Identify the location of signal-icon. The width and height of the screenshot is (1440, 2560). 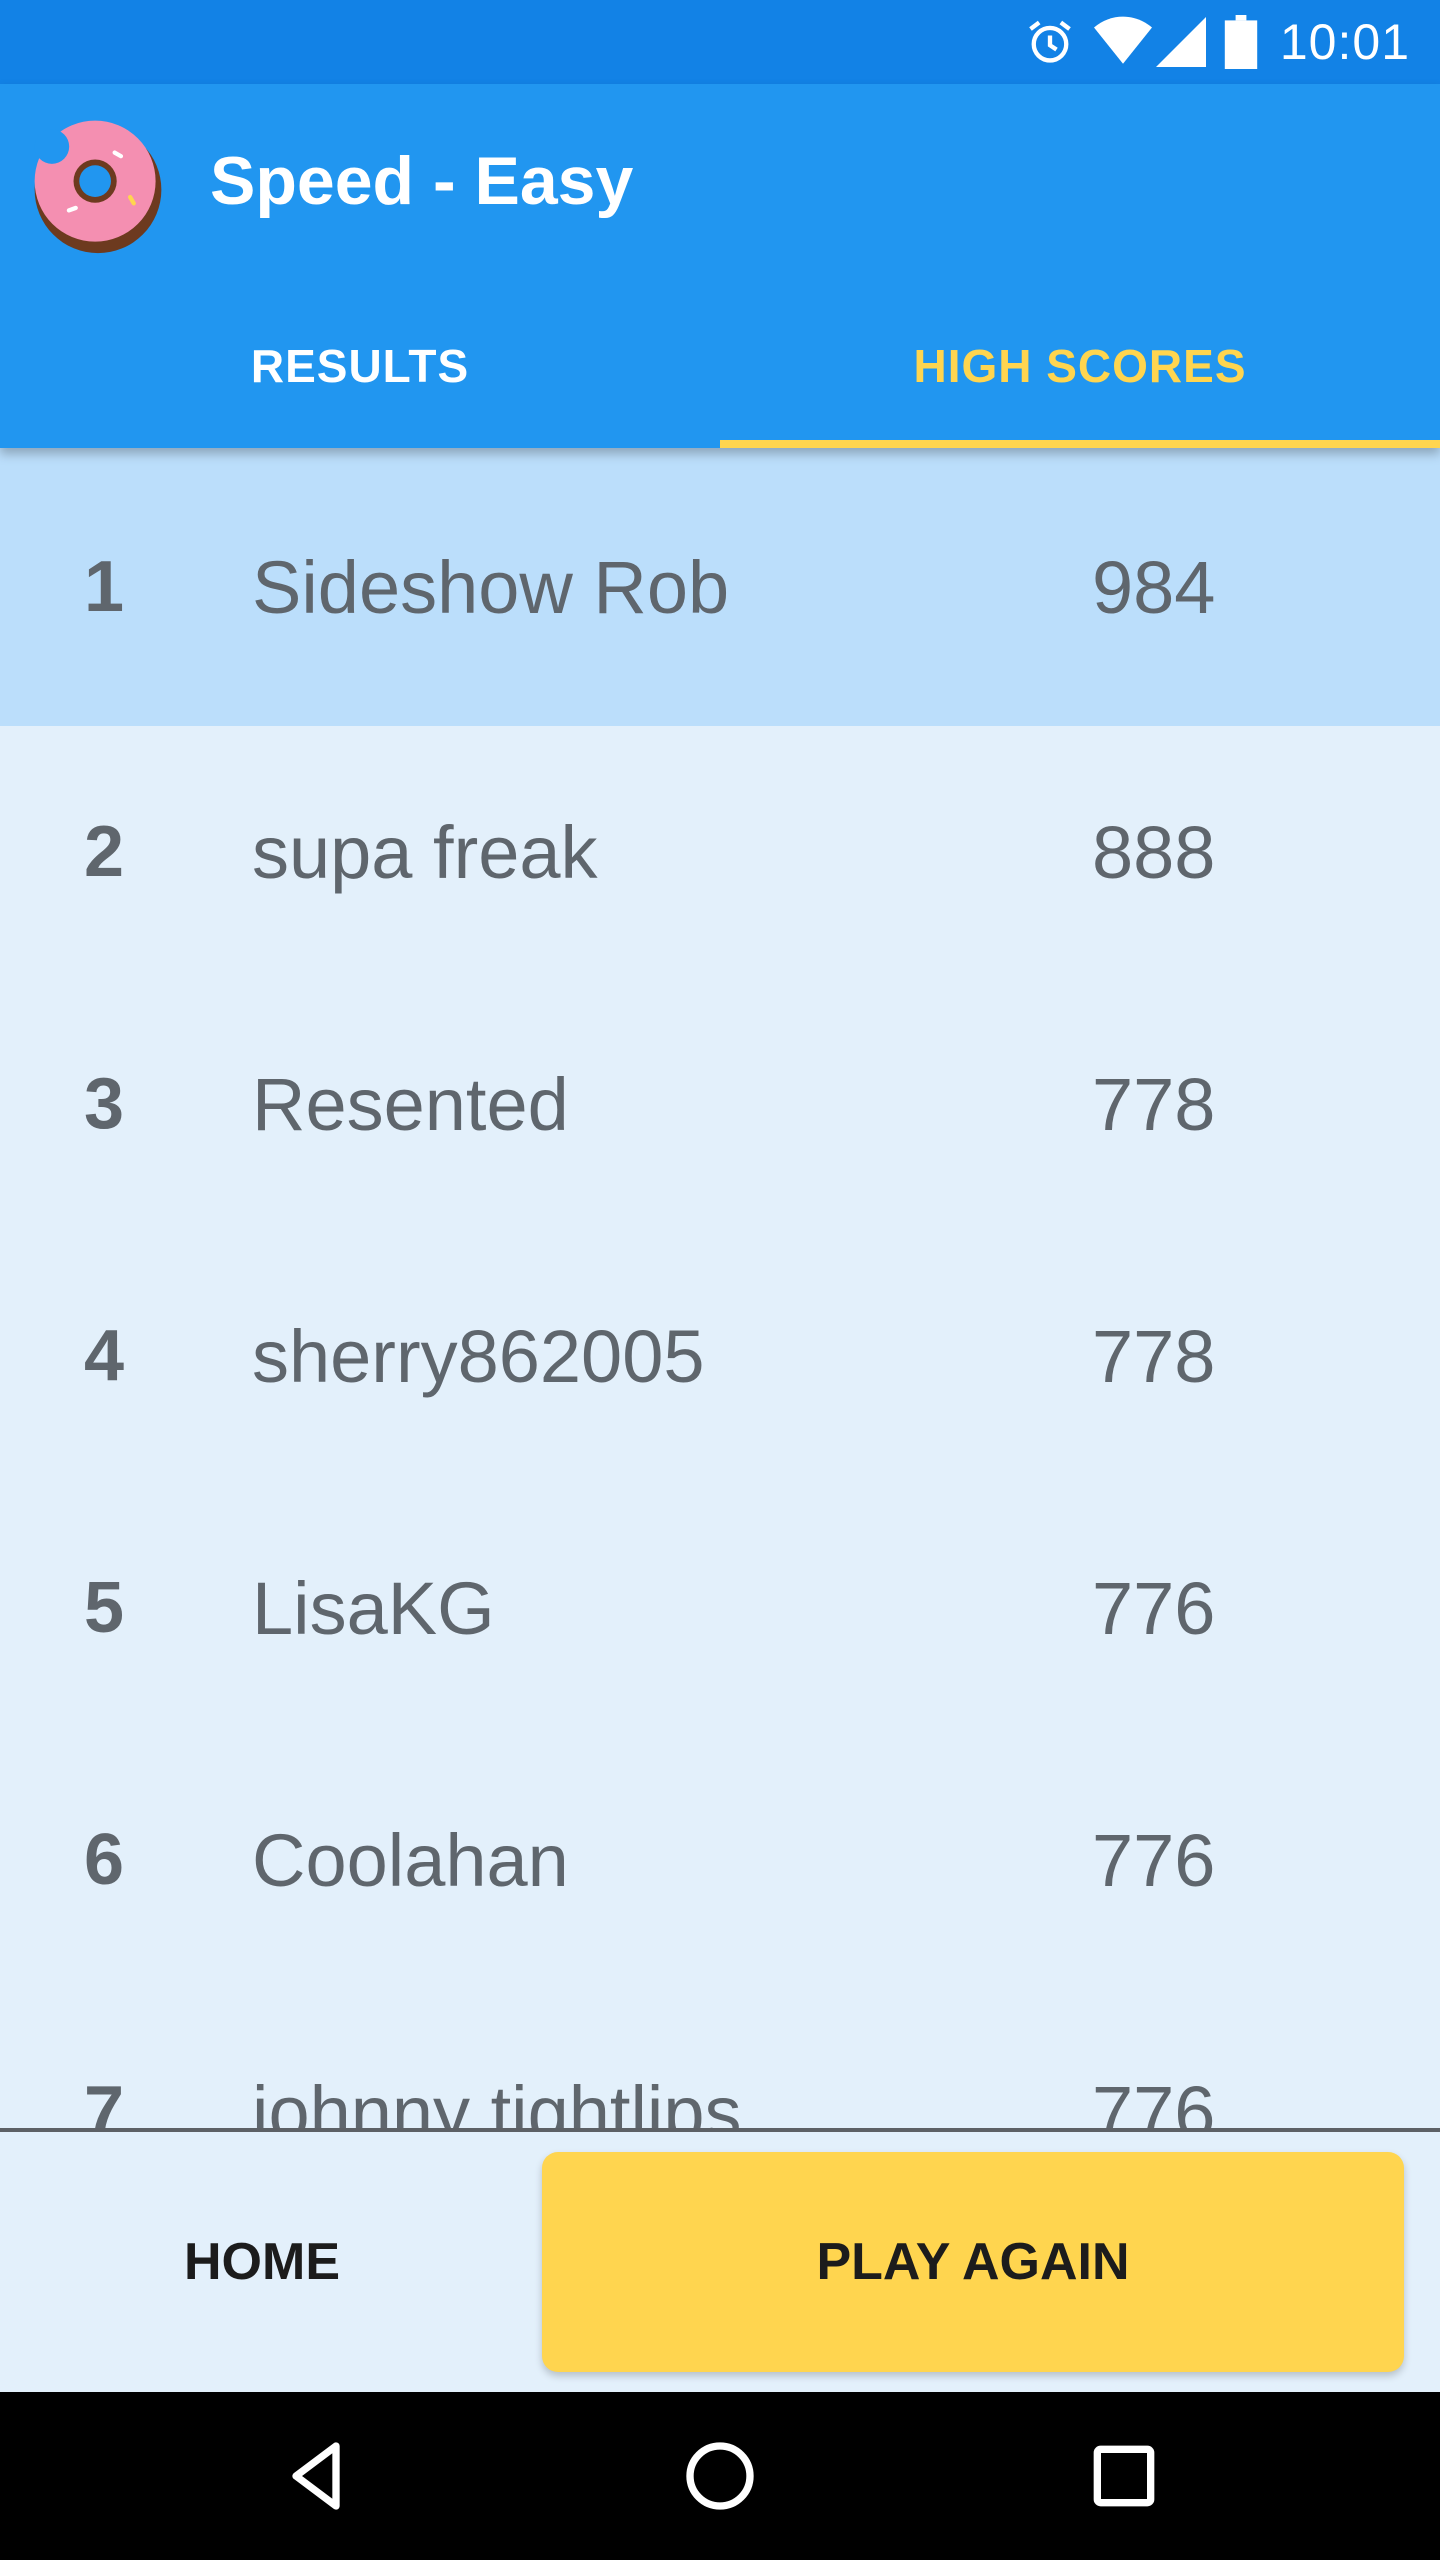
(1180, 42).